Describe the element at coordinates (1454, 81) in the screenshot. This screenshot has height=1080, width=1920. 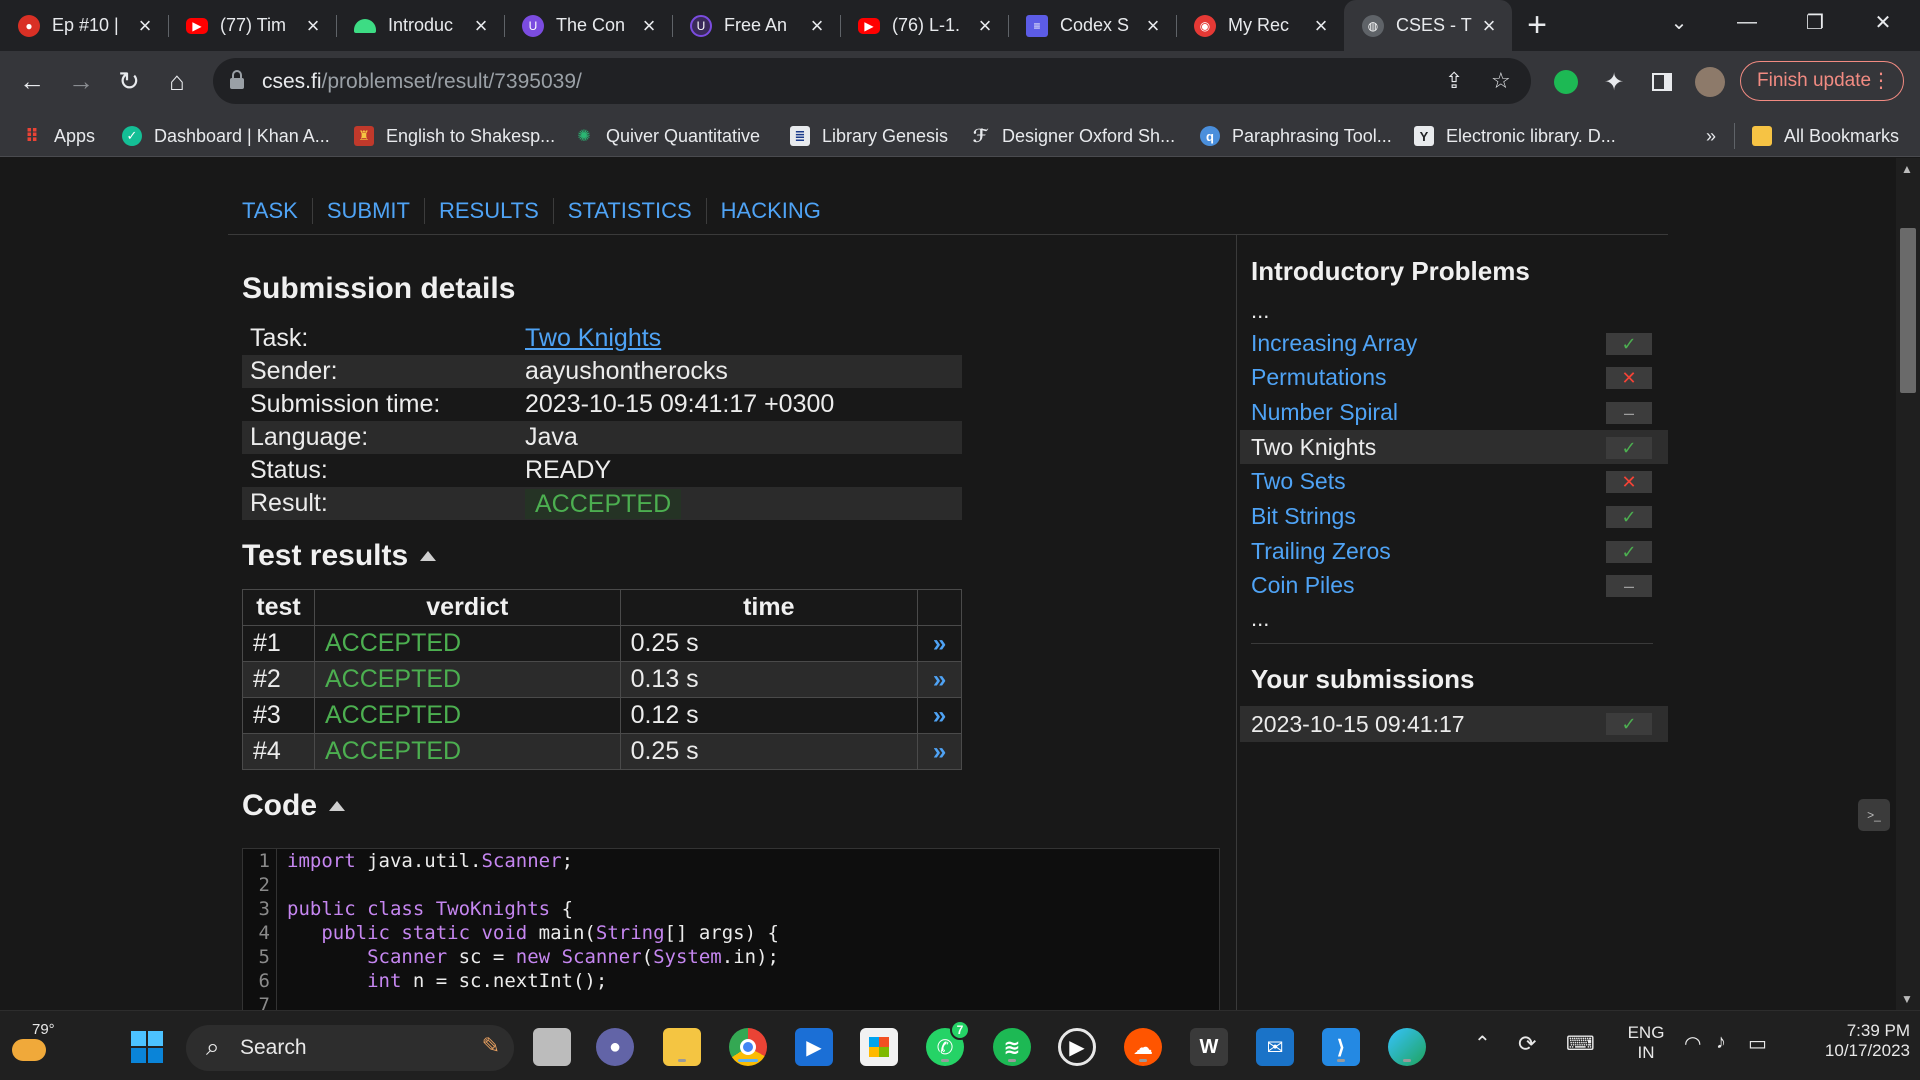
I see `share-icon: ⇪` at that location.